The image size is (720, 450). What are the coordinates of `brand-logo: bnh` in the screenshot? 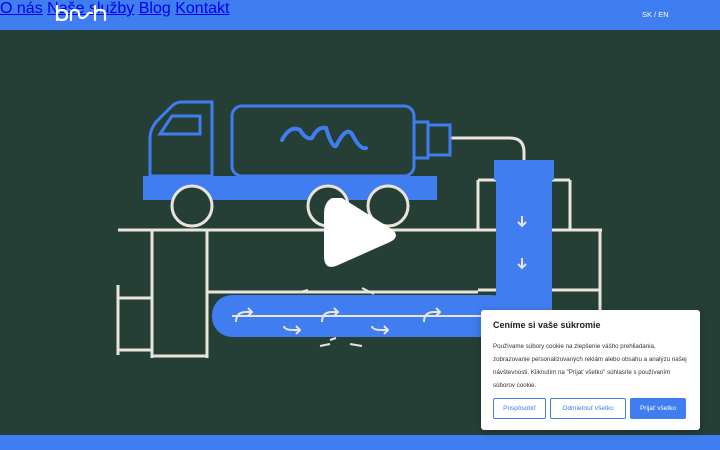 It's located at (83, 14).